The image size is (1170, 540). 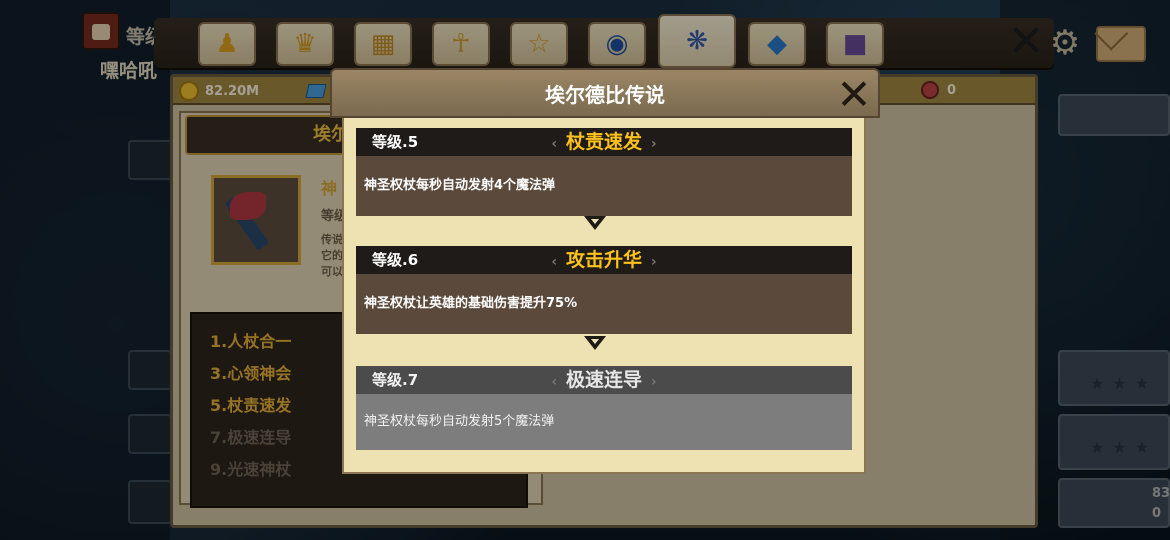 I want to click on skill-description: 神圣权杖每秒自动发射5个魔法弹, so click(x=604, y=422).